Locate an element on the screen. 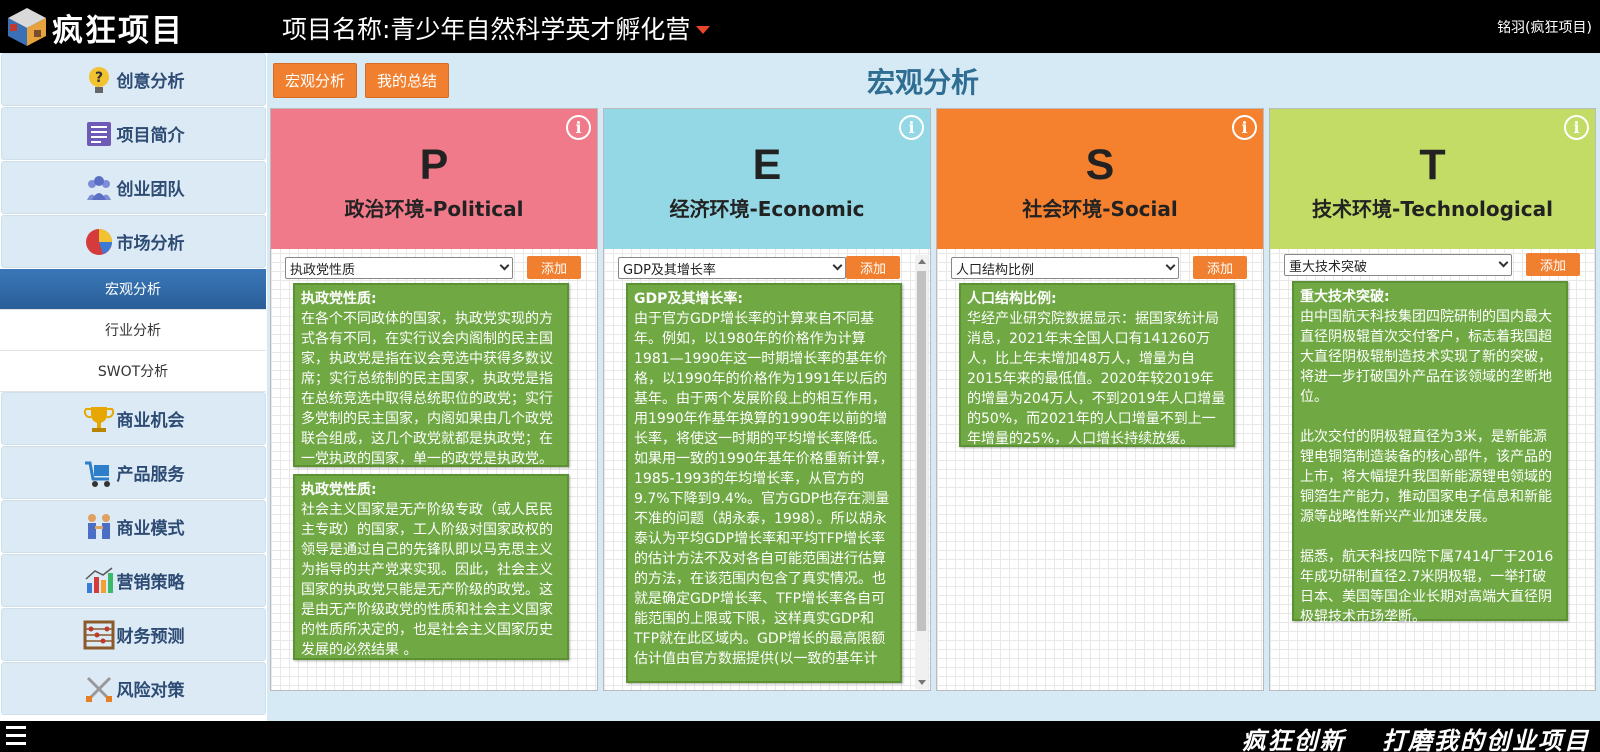 Image resolution: width=1600 pixels, height=752 pixels. sidebar-subitem-macro-analysis: 宏观分析 is located at coordinates (133, 289).